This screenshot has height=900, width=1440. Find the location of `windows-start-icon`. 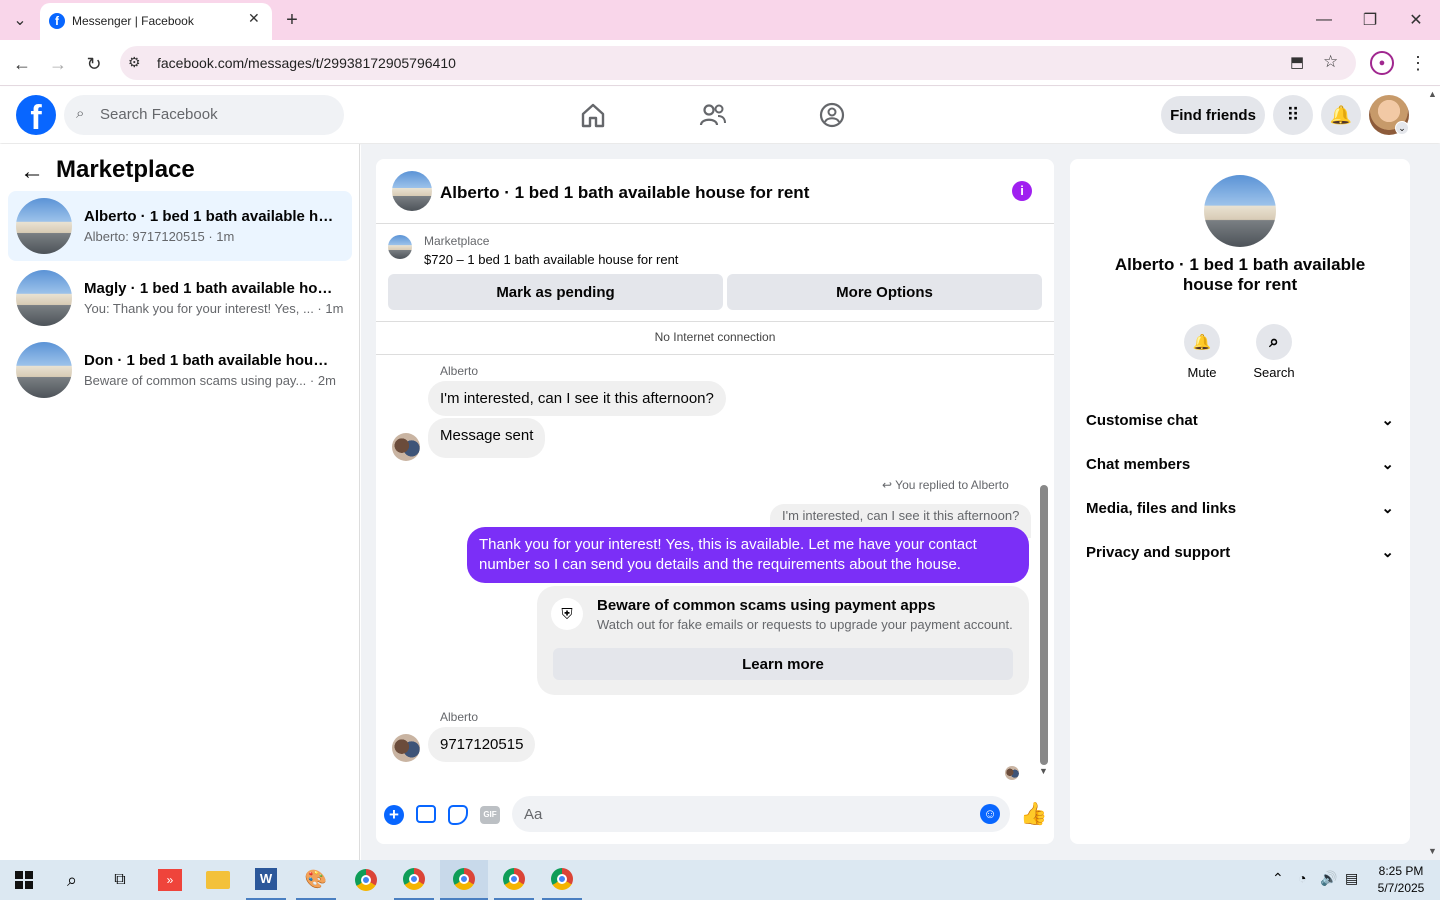

windows-start-icon is located at coordinates (24, 880).